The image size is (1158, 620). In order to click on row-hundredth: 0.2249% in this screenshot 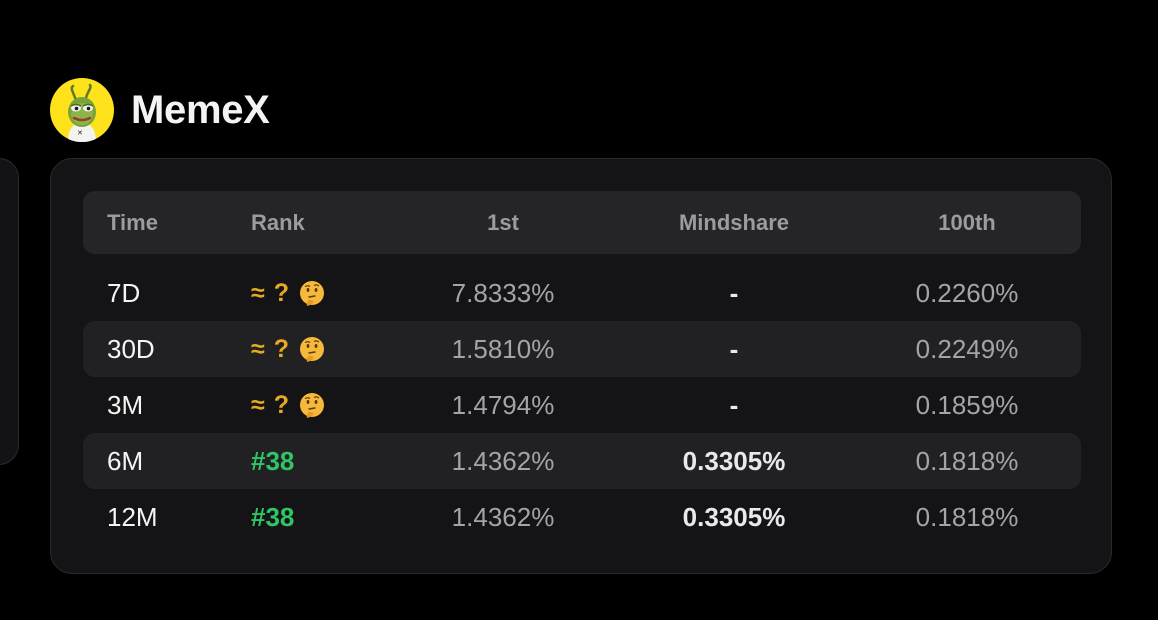, I will do `click(967, 348)`.